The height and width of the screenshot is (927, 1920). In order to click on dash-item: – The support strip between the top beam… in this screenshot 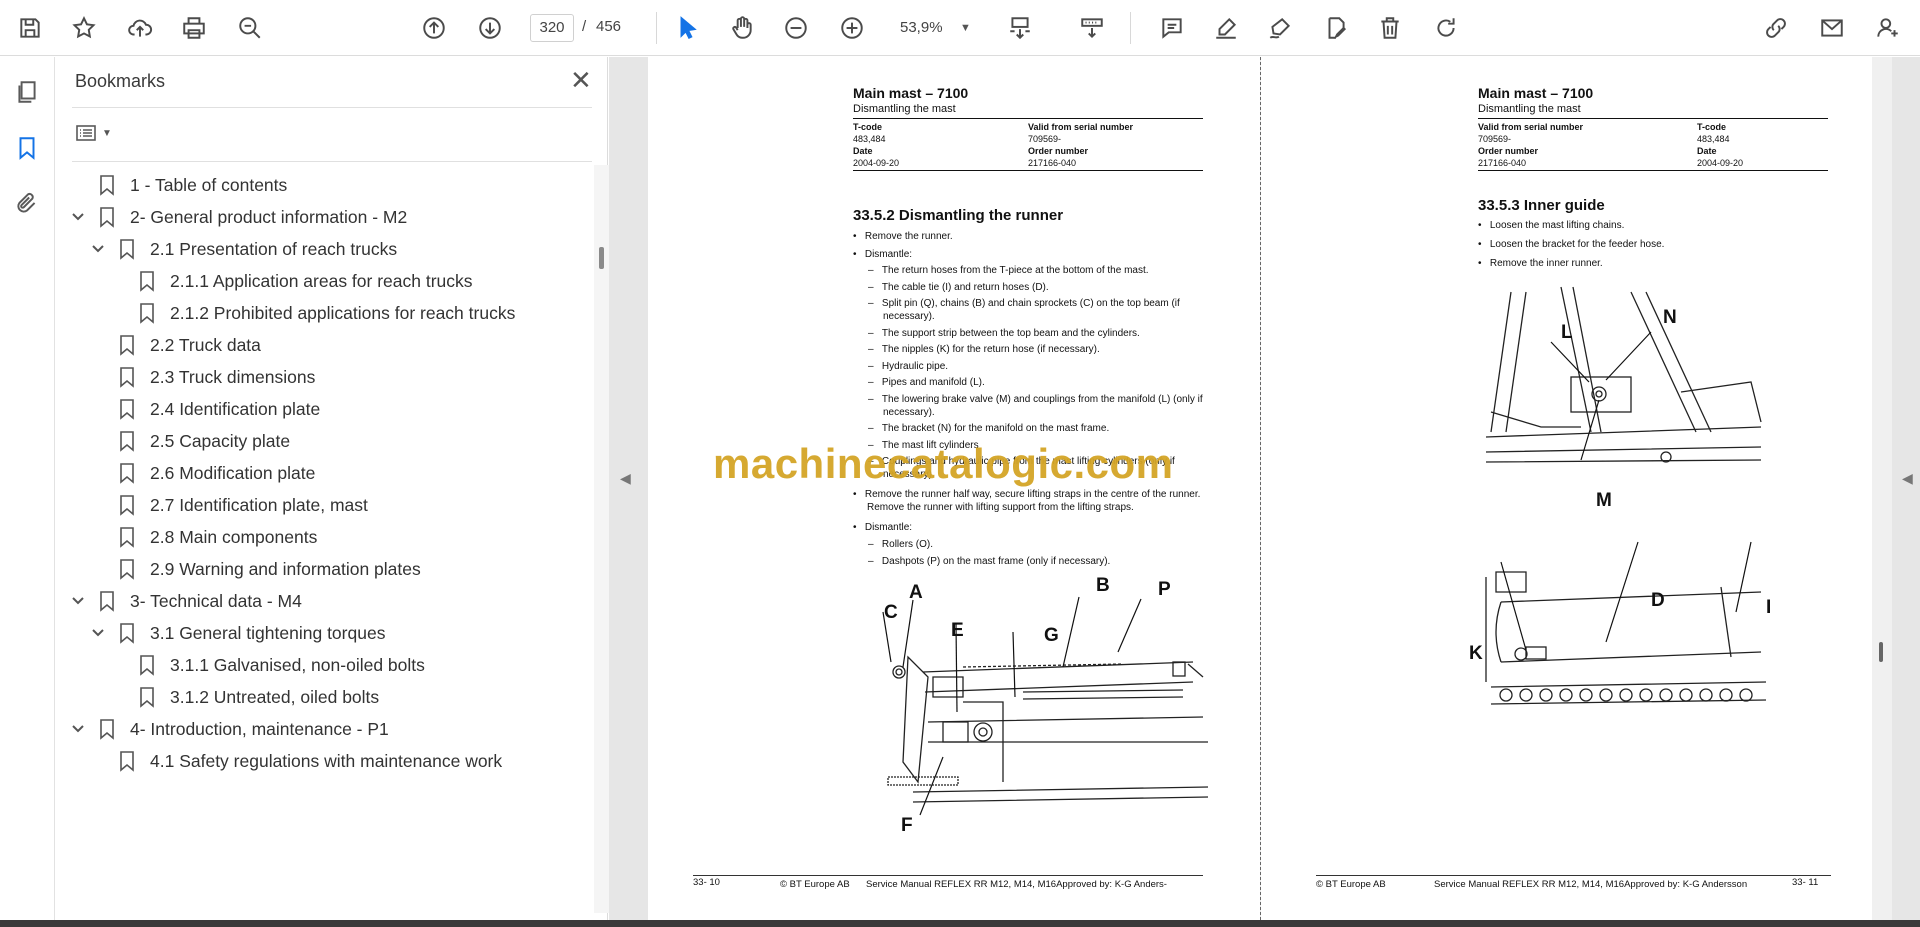, I will do `click(1004, 333)`.